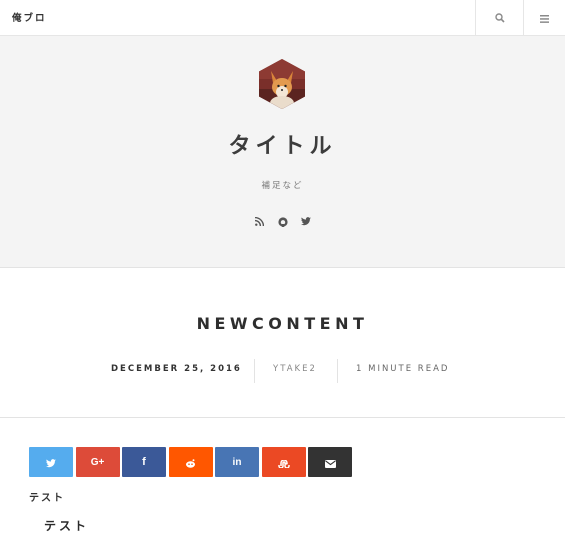 This screenshot has height=549, width=565. What do you see at coordinates (282, 417) in the screenshot?
I see `section-divider` at bounding box center [282, 417].